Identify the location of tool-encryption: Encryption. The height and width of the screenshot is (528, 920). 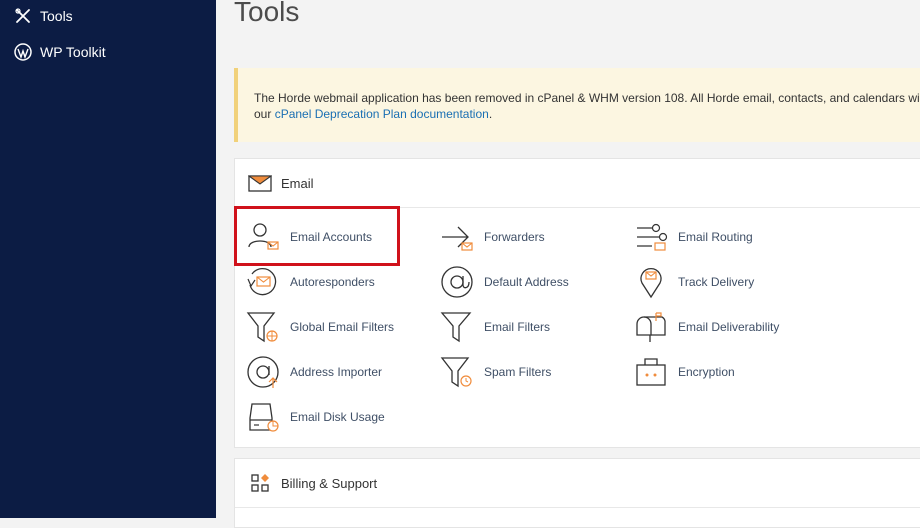
(684, 372).